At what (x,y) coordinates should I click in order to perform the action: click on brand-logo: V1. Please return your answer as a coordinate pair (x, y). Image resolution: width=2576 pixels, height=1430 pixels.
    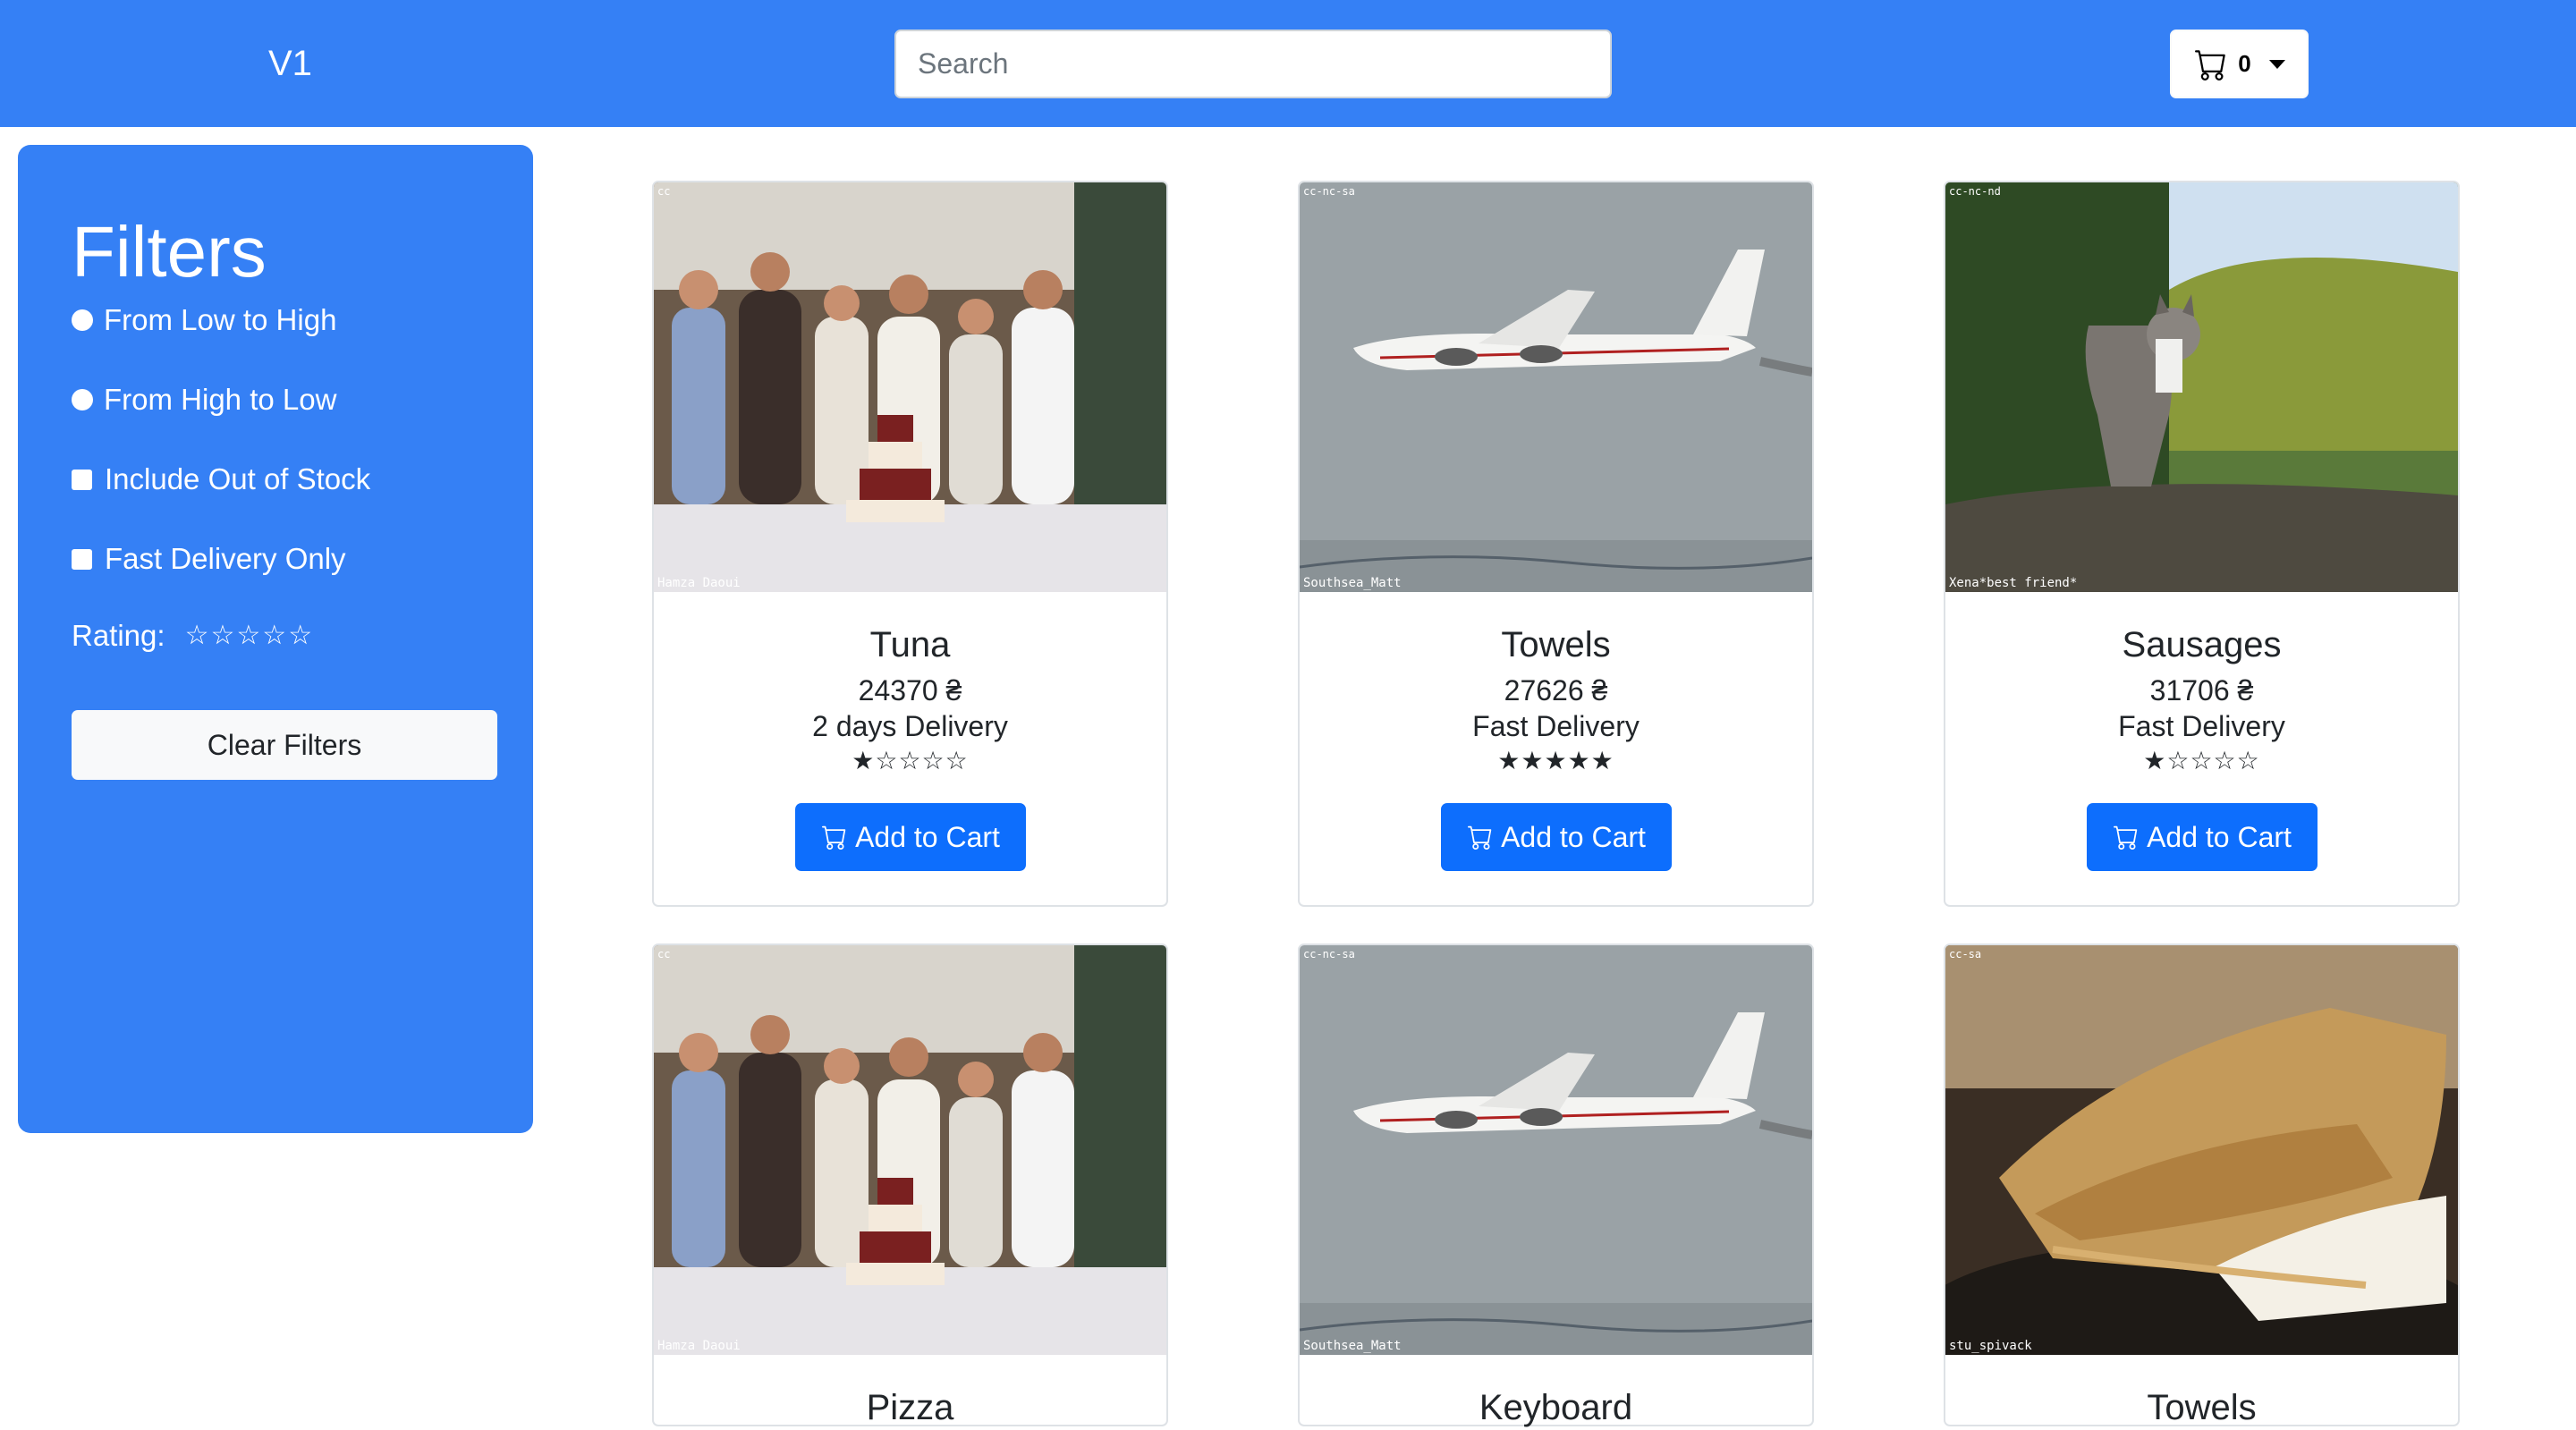
    Looking at the image, I should click on (290, 63).